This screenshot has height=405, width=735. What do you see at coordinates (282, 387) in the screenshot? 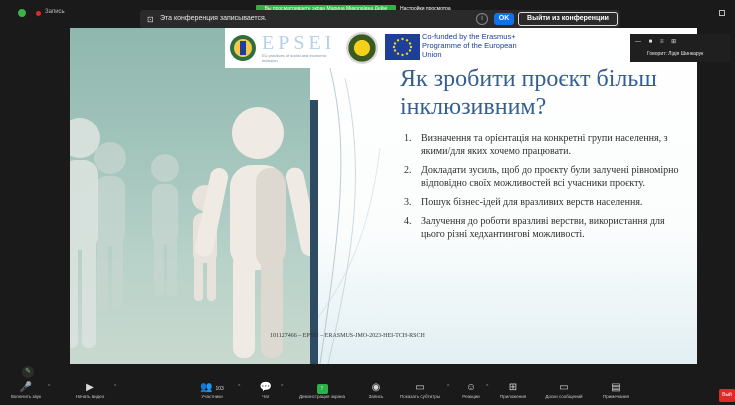
I see `chat-options-caret: ^` at bounding box center [282, 387].